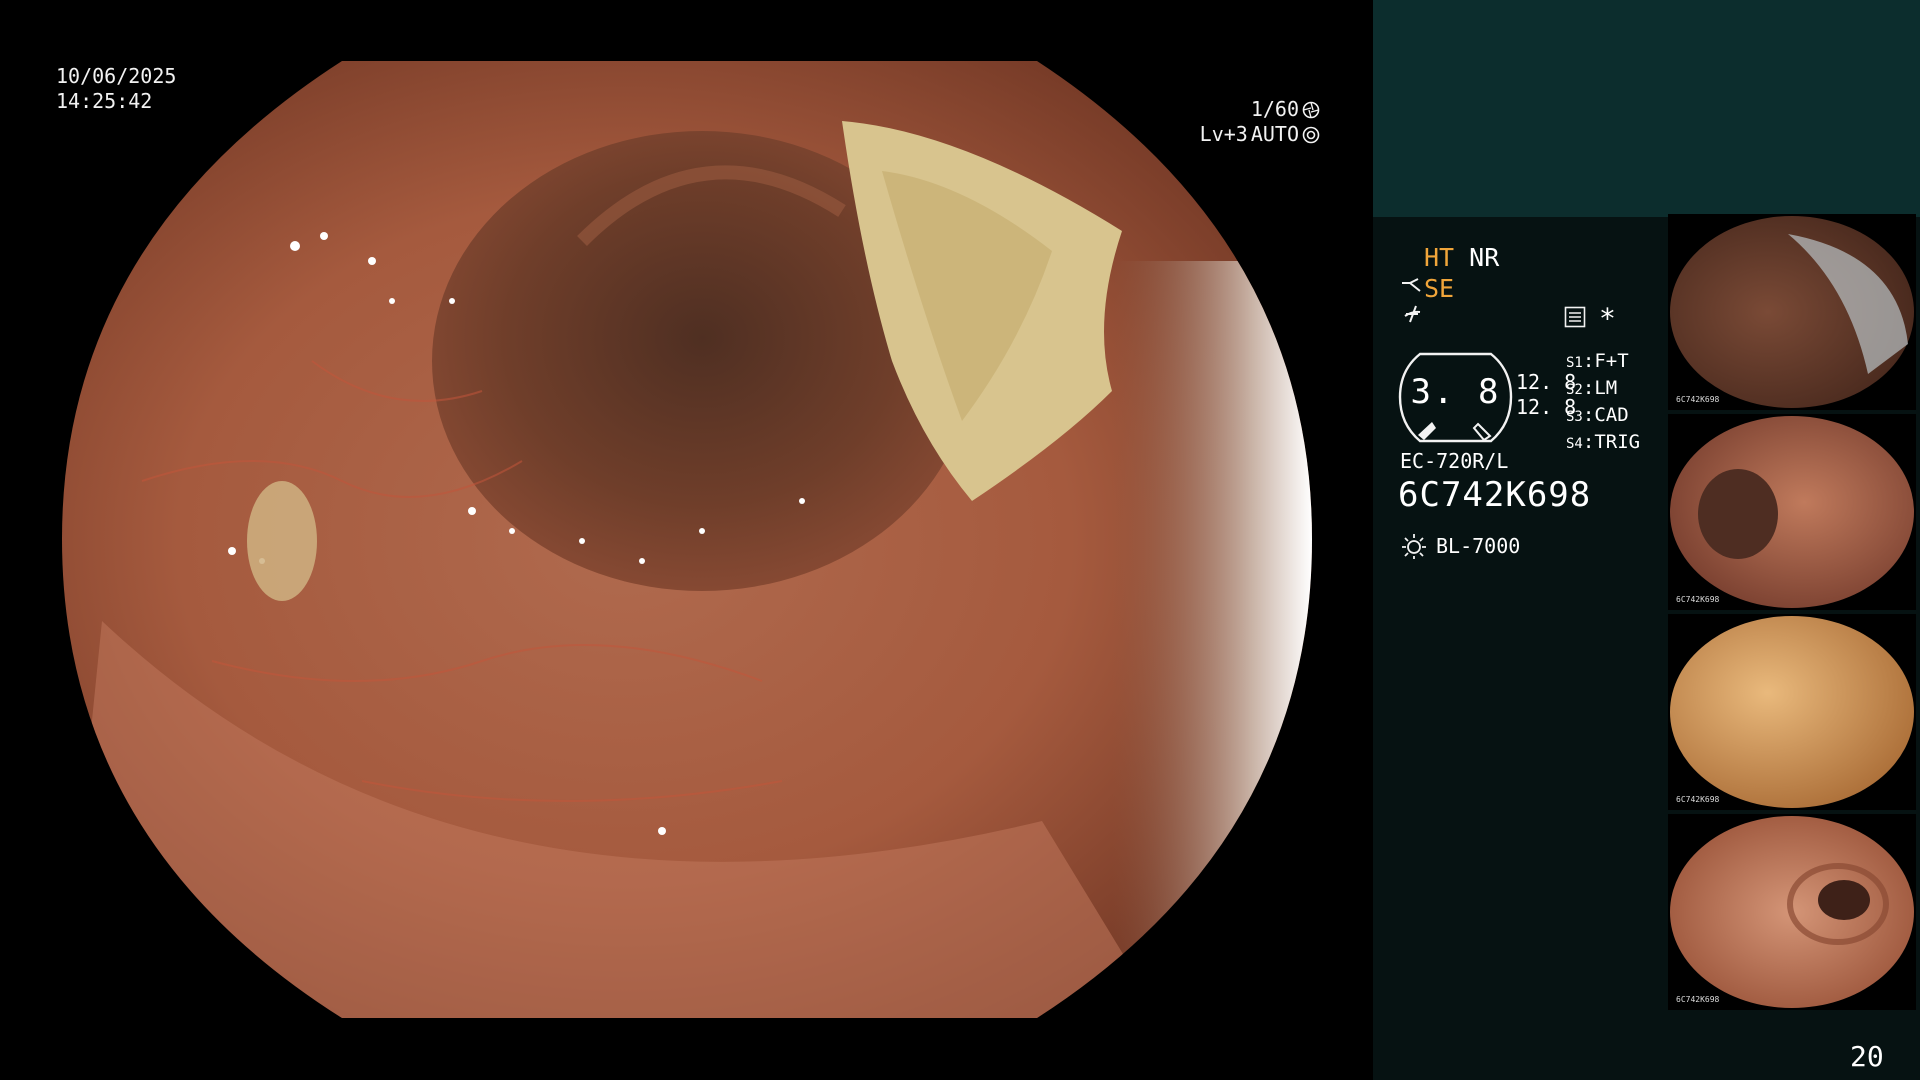 The width and height of the screenshot is (1920, 1080). Describe the element at coordinates (1495, 495) in the screenshot. I see `scope-serial: 6C742K698` at that location.